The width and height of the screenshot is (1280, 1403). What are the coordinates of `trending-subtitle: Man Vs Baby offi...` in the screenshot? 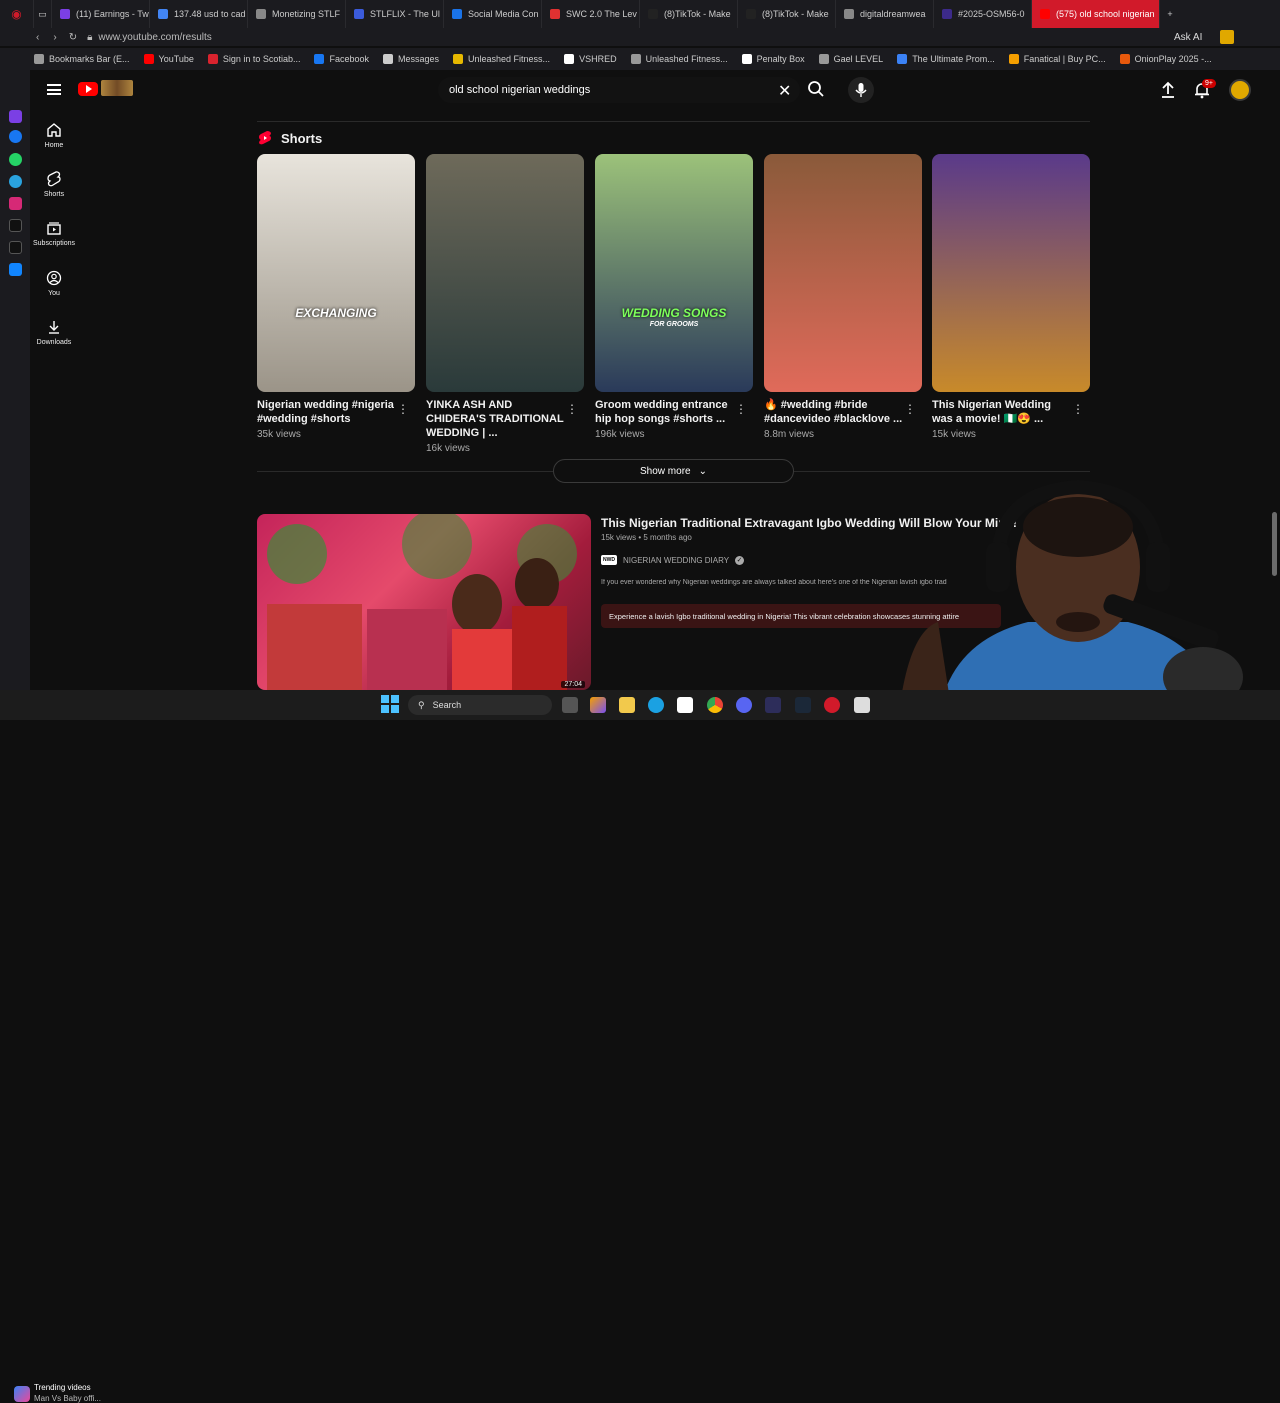 It's located at (67, 1398).